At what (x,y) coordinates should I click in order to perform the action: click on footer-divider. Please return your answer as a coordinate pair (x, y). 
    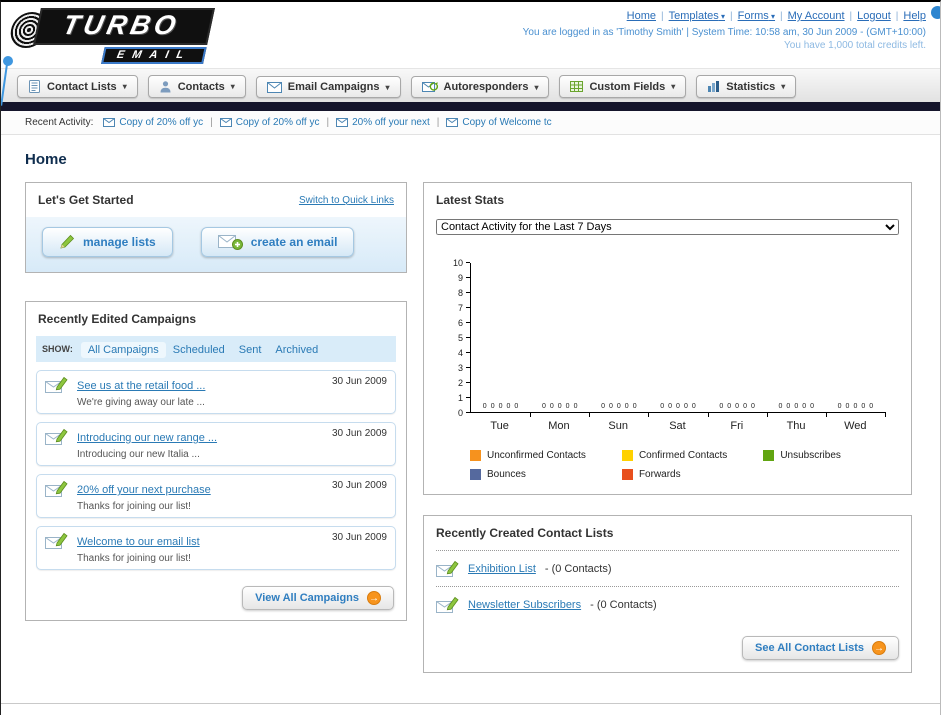
    Looking at the image, I should click on (470, 709).